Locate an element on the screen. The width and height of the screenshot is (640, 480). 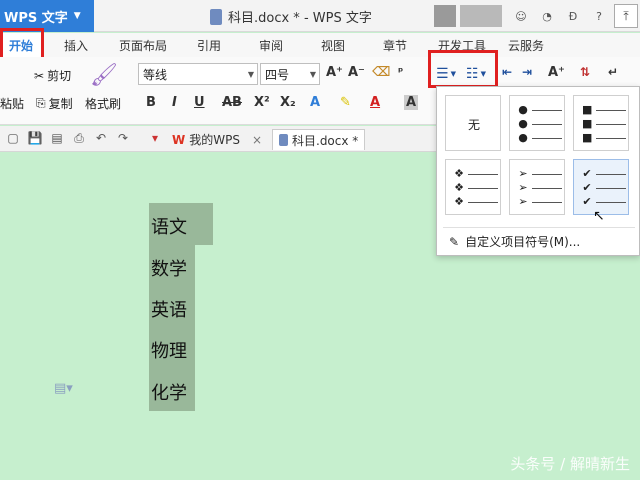
decrease-indent-icon: ⇤ is located at coordinates (507, 72).